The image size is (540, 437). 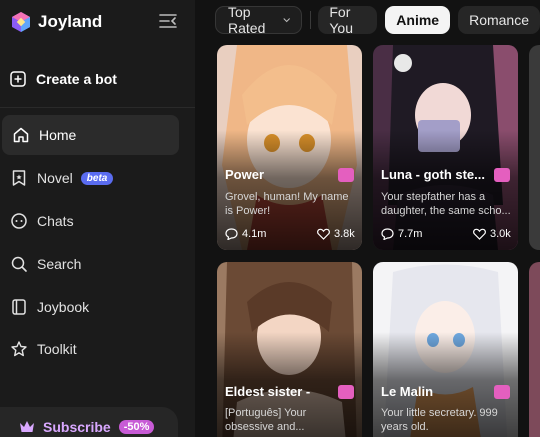 I want to click on sidebar-item-joybook: Joybook, so click(x=97, y=307).